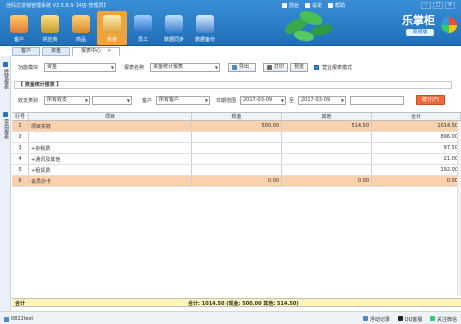 The height and width of the screenshot is (324, 461). What do you see at coordinates (112, 24) in the screenshot?
I see `funds-icon` at bounding box center [112, 24].